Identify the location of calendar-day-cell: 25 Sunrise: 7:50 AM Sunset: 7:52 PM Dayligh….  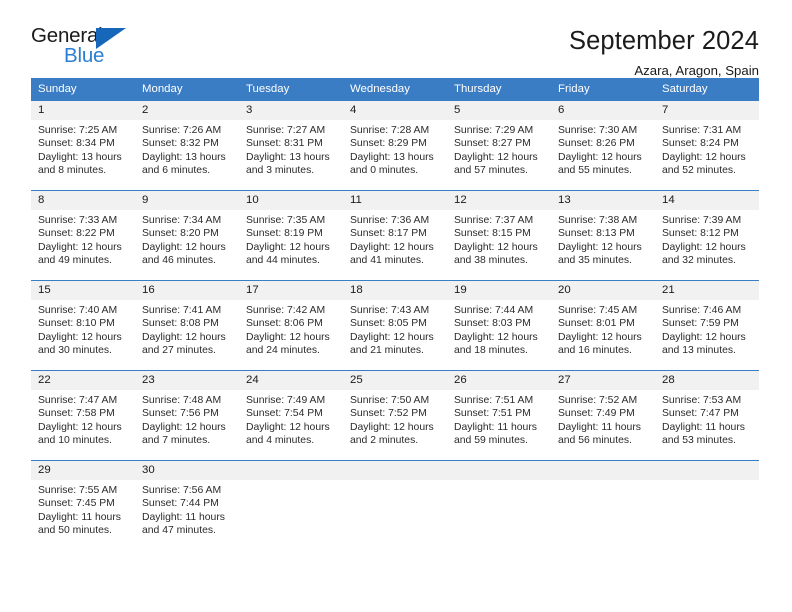
(395, 415).